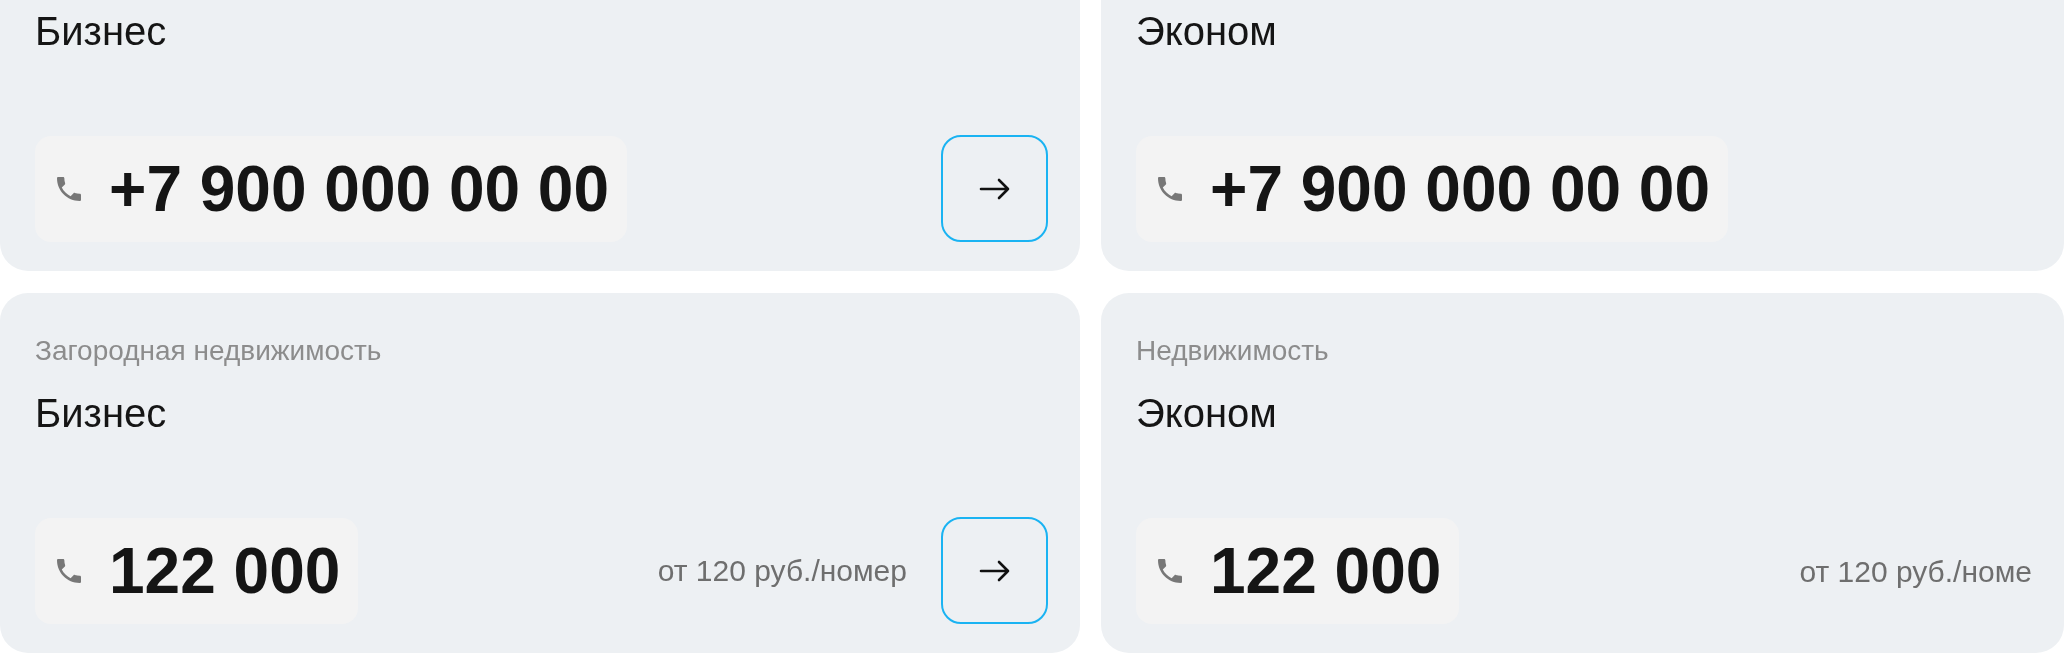  I want to click on price-text: от 120 руб./номе, so click(1915, 571).